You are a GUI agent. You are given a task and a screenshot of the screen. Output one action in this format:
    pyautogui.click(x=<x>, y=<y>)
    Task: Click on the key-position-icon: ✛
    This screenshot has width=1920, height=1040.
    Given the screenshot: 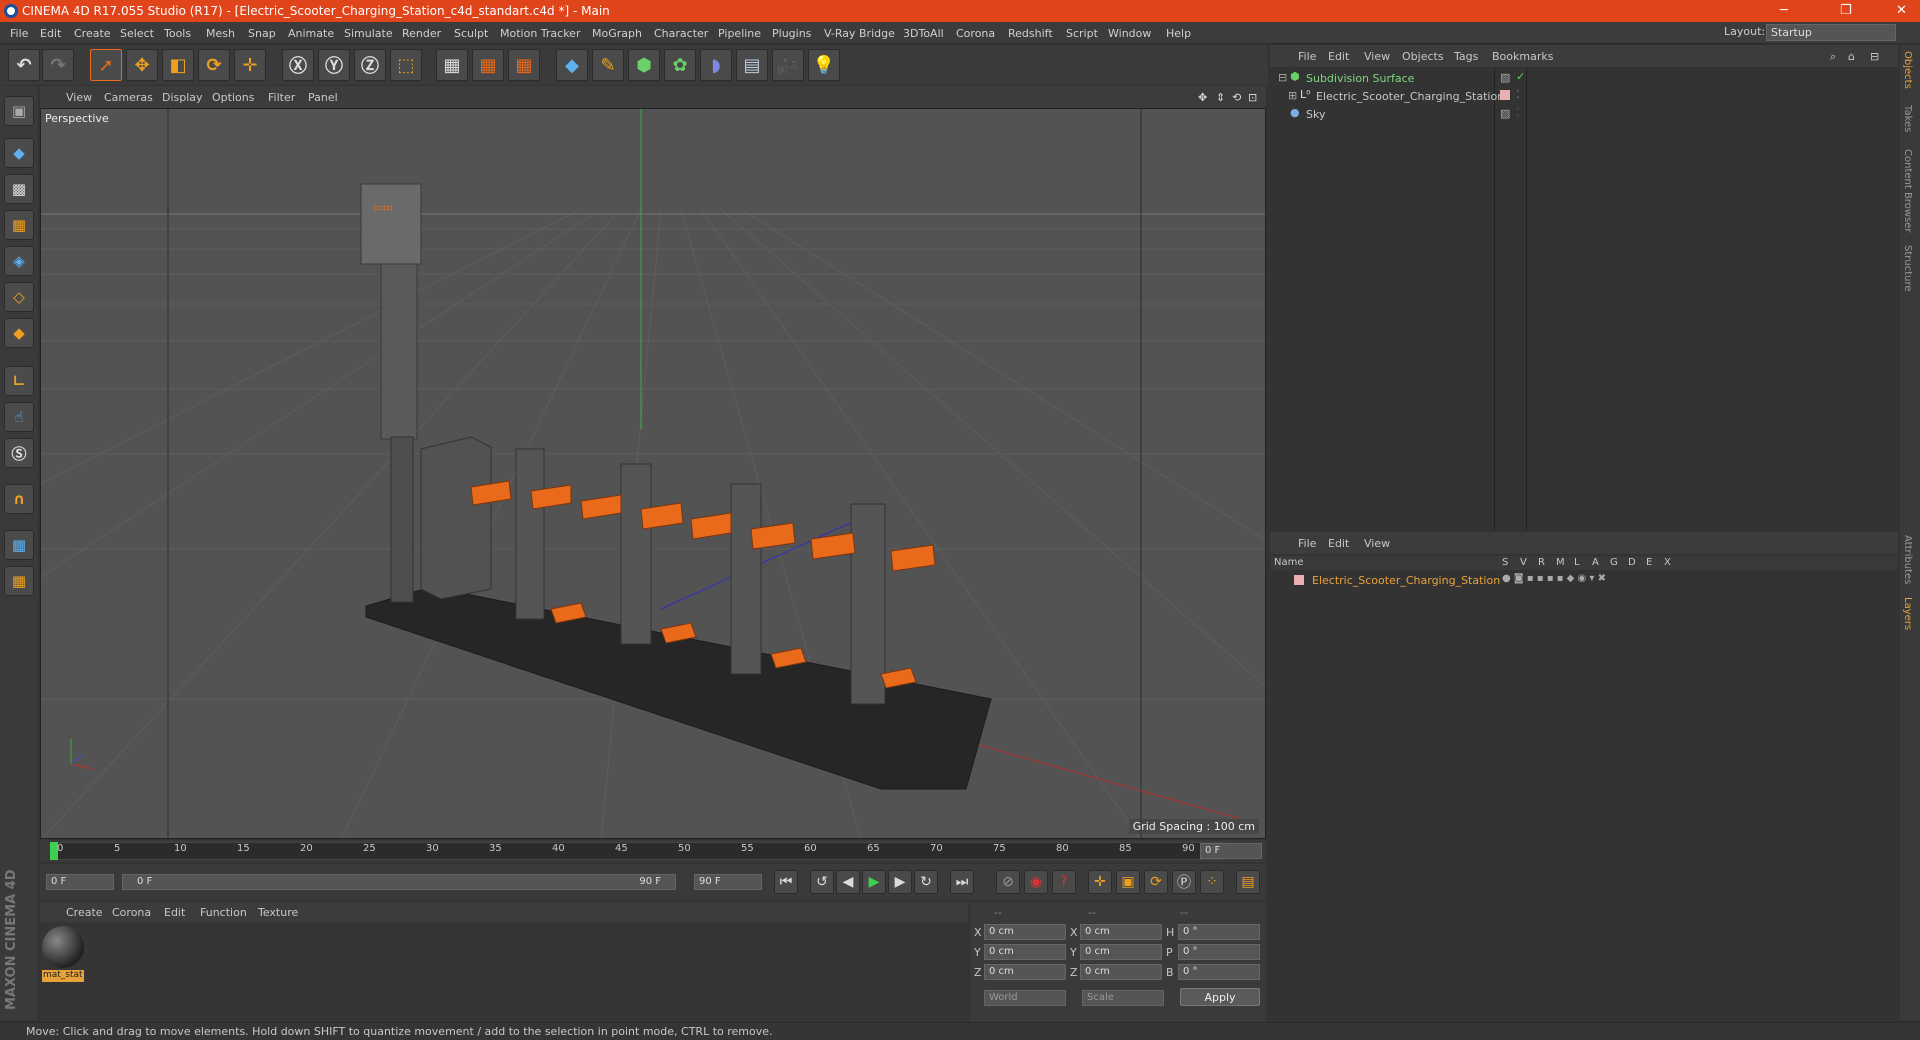 What is the action you would take?
    pyautogui.click(x=1100, y=882)
    